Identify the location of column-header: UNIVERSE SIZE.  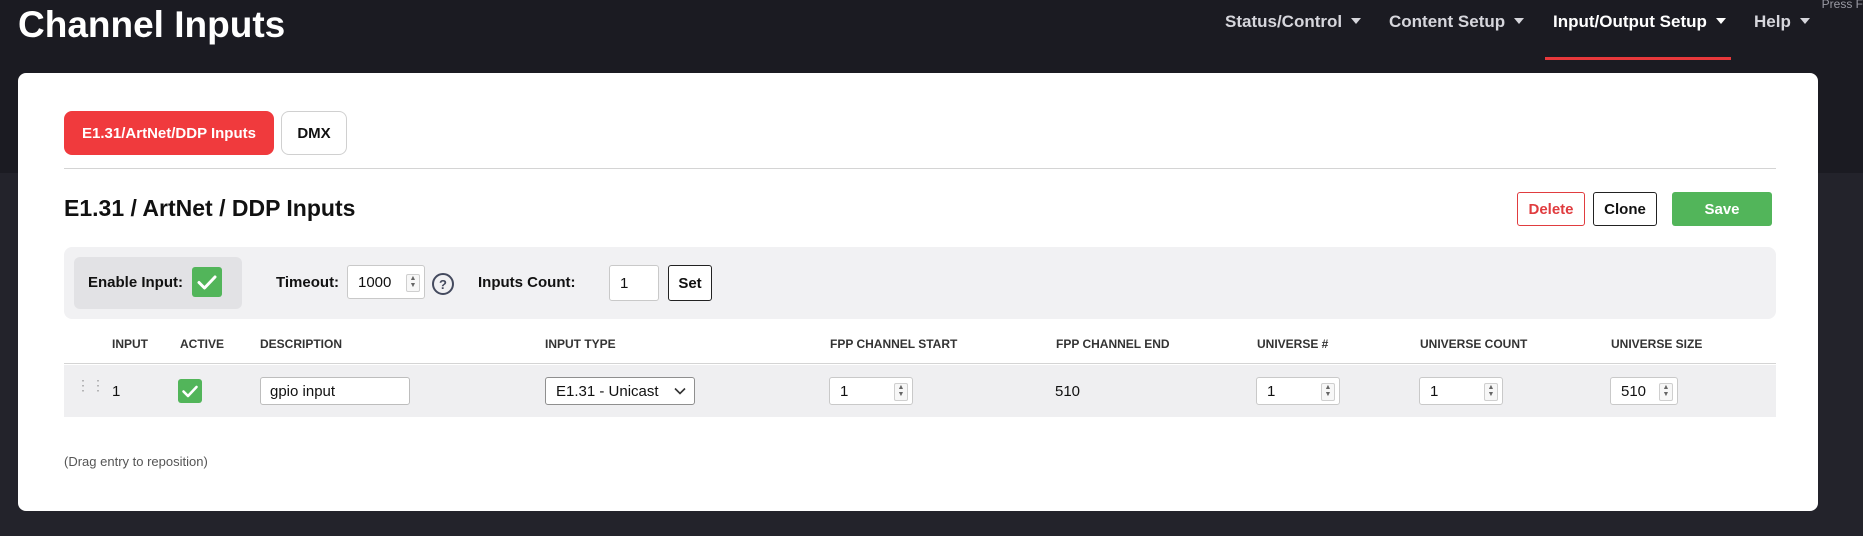
(1657, 344).